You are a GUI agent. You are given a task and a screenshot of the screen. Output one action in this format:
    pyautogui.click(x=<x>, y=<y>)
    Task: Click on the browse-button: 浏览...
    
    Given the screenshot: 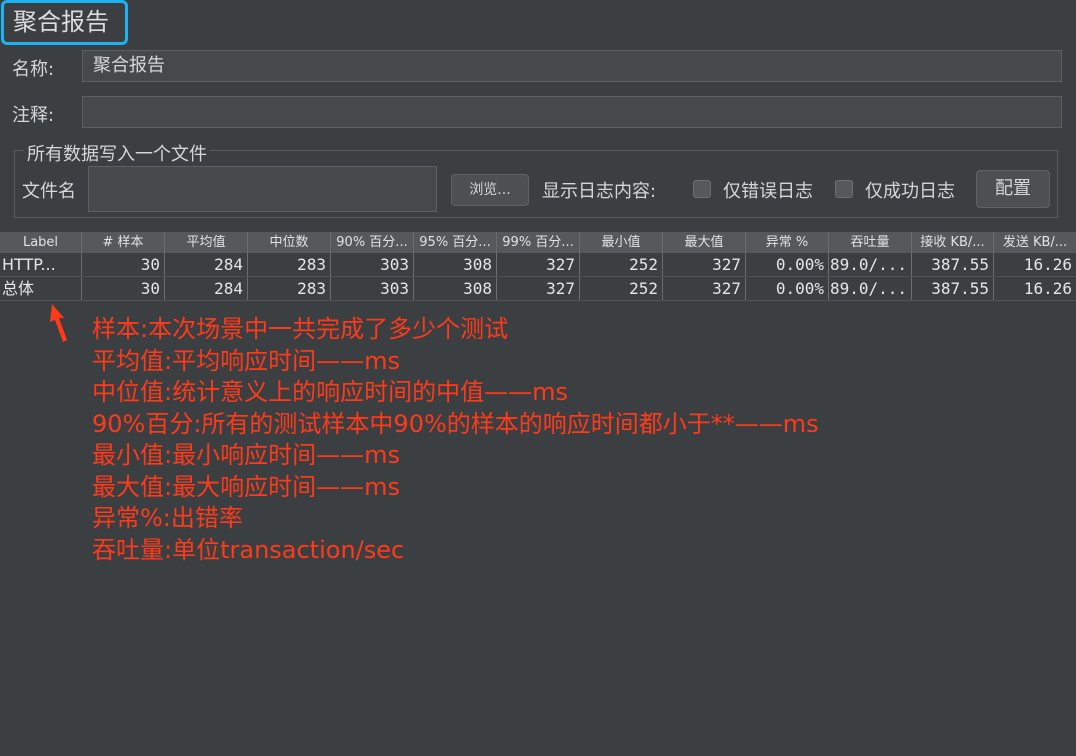 What is the action you would take?
    pyautogui.click(x=490, y=190)
    